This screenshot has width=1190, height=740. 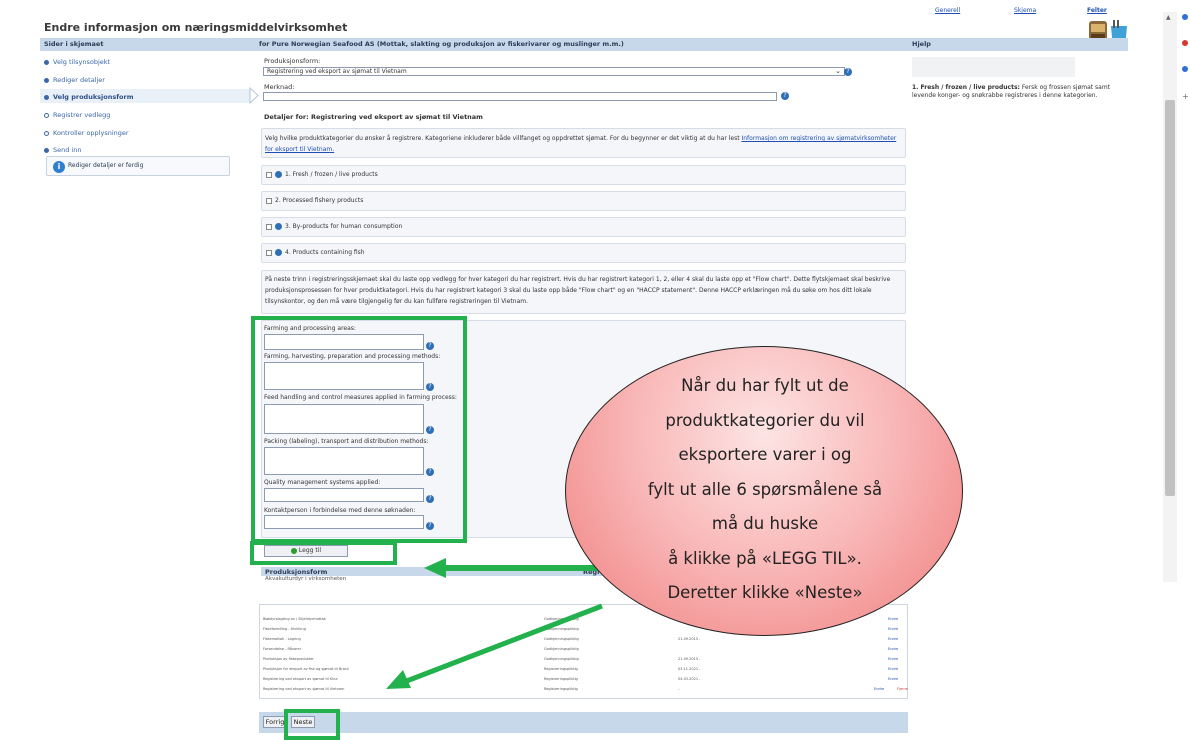 I want to click on category-1-row: 1. Fresh / frozen / live products, so click(x=322, y=174).